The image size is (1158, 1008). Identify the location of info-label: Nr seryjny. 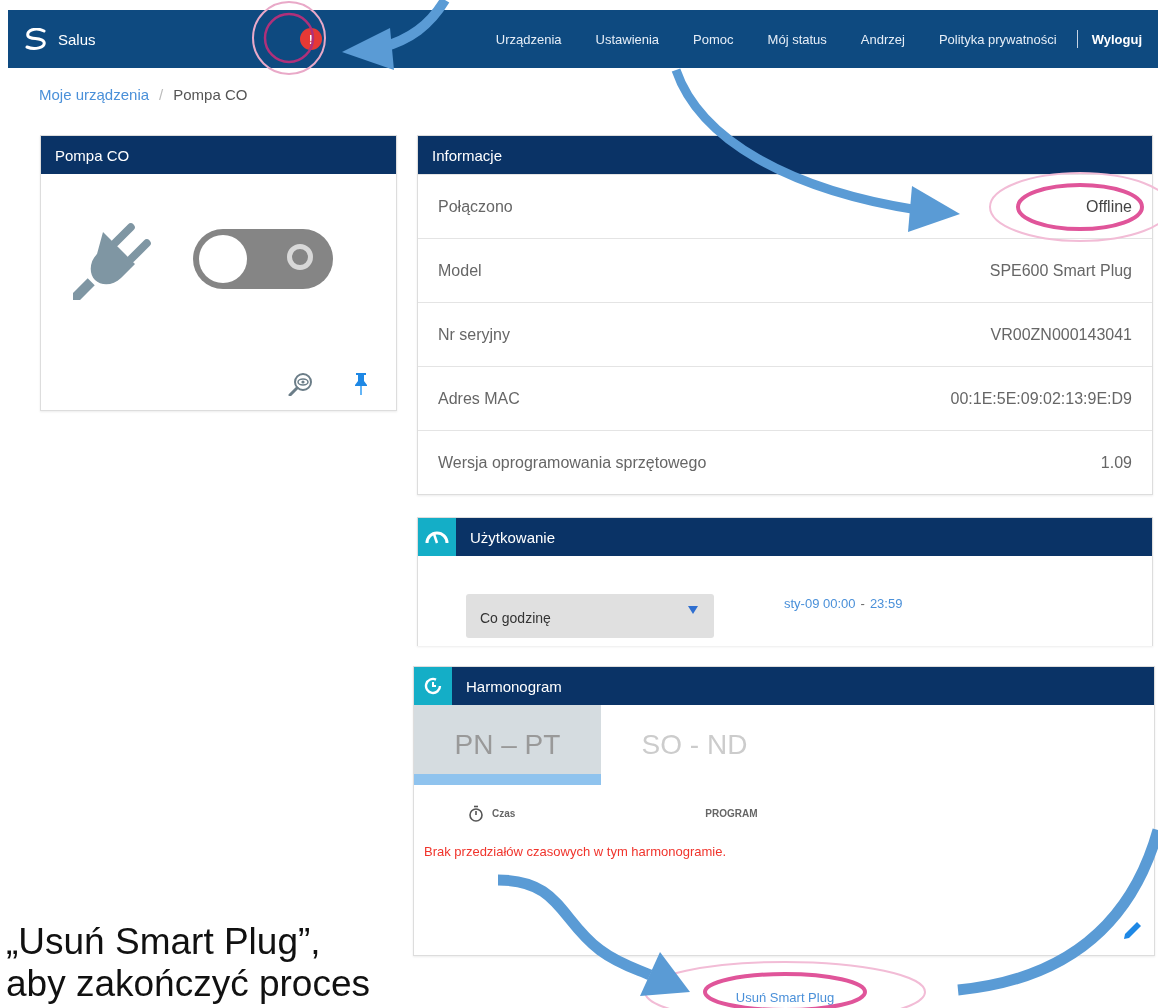
(474, 334).